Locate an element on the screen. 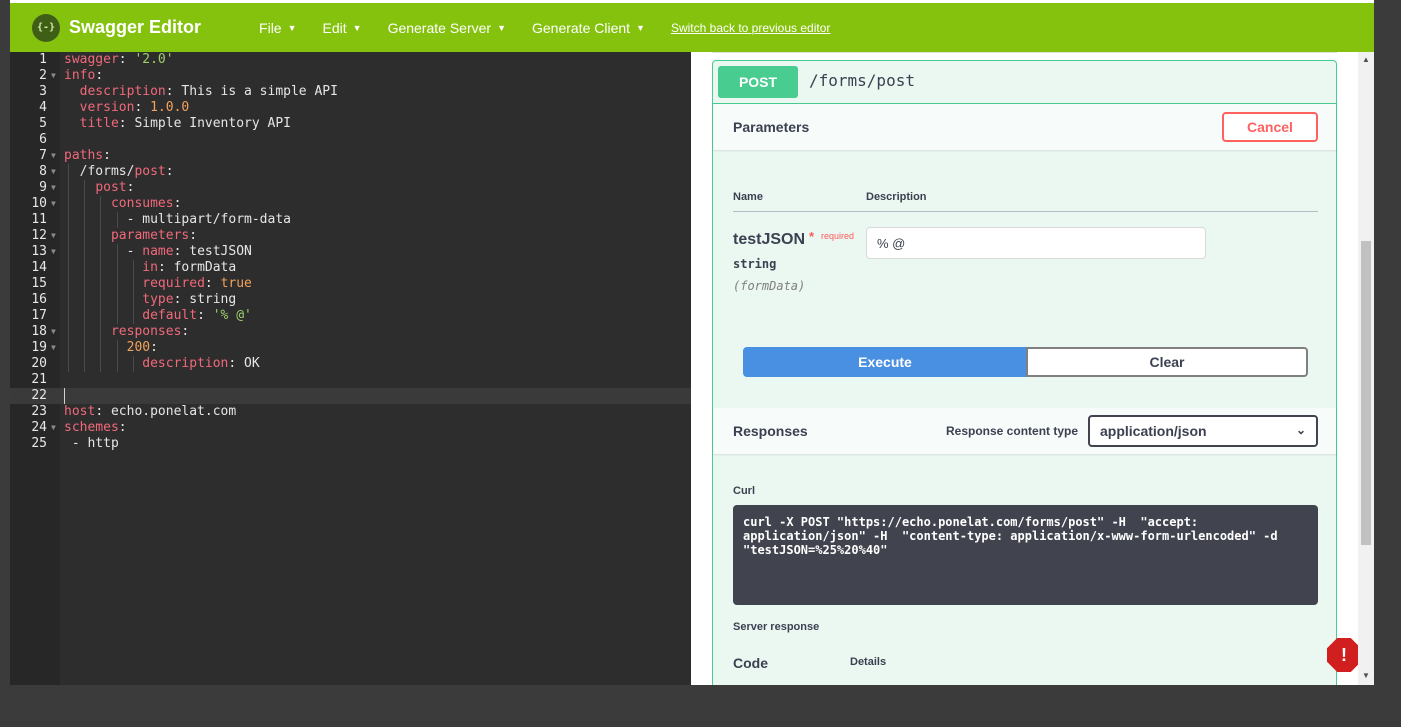  code-text: description: OK is located at coordinates (161, 364).